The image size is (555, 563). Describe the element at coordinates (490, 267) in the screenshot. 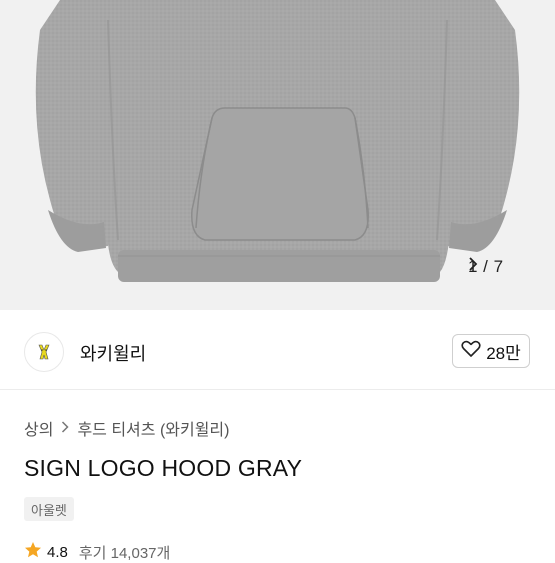

I see `gallery-pager: 1 / 7` at that location.